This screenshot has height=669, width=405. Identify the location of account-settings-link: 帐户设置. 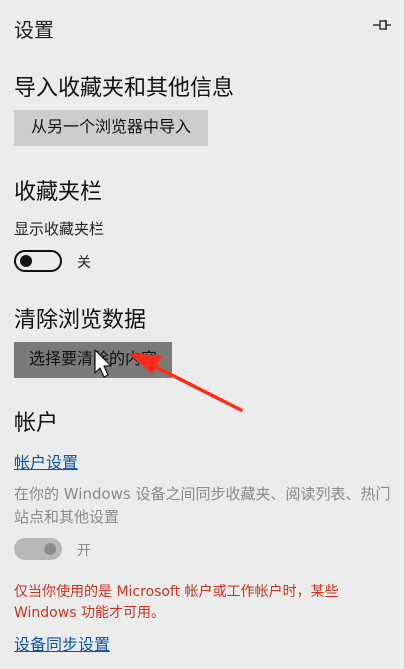
(46, 461).